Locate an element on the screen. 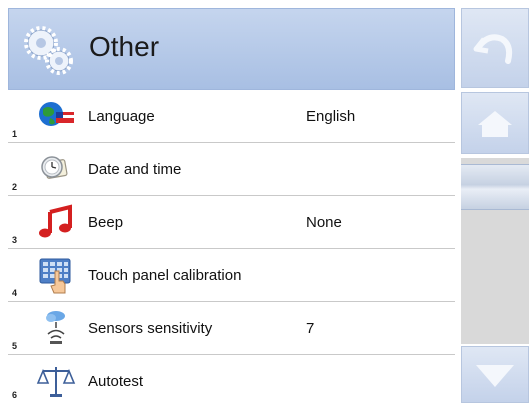 This screenshot has height=403, width=531. item-number: 2 is located at coordinates (15, 187).